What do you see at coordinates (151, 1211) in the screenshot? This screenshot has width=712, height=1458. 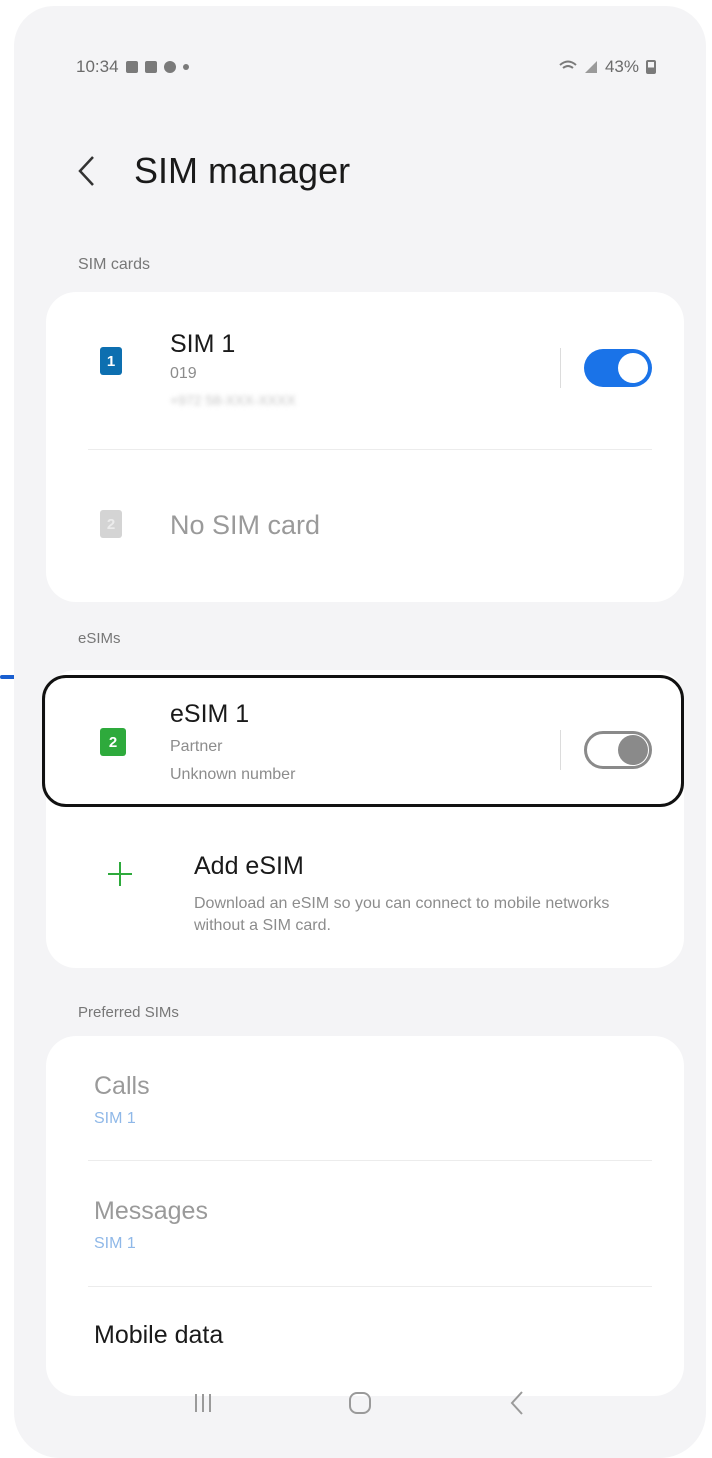 I see `messages-title: Messages` at bounding box center [151, 1211].